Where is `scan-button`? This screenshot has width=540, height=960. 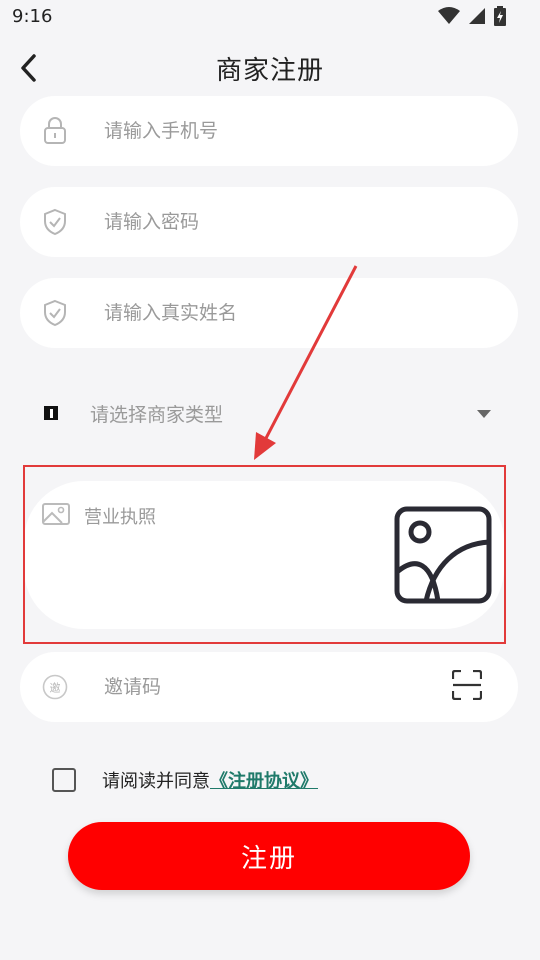 scan-button is located at coordinates (467, 686).